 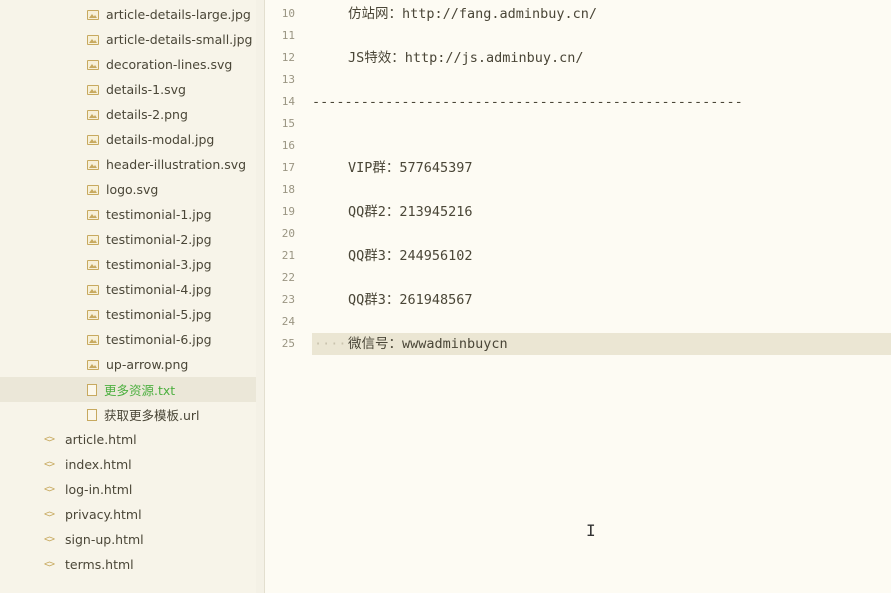 I want to click on file-tree-item-label: testimonial-1.jpg, so click(x=159, y=214).